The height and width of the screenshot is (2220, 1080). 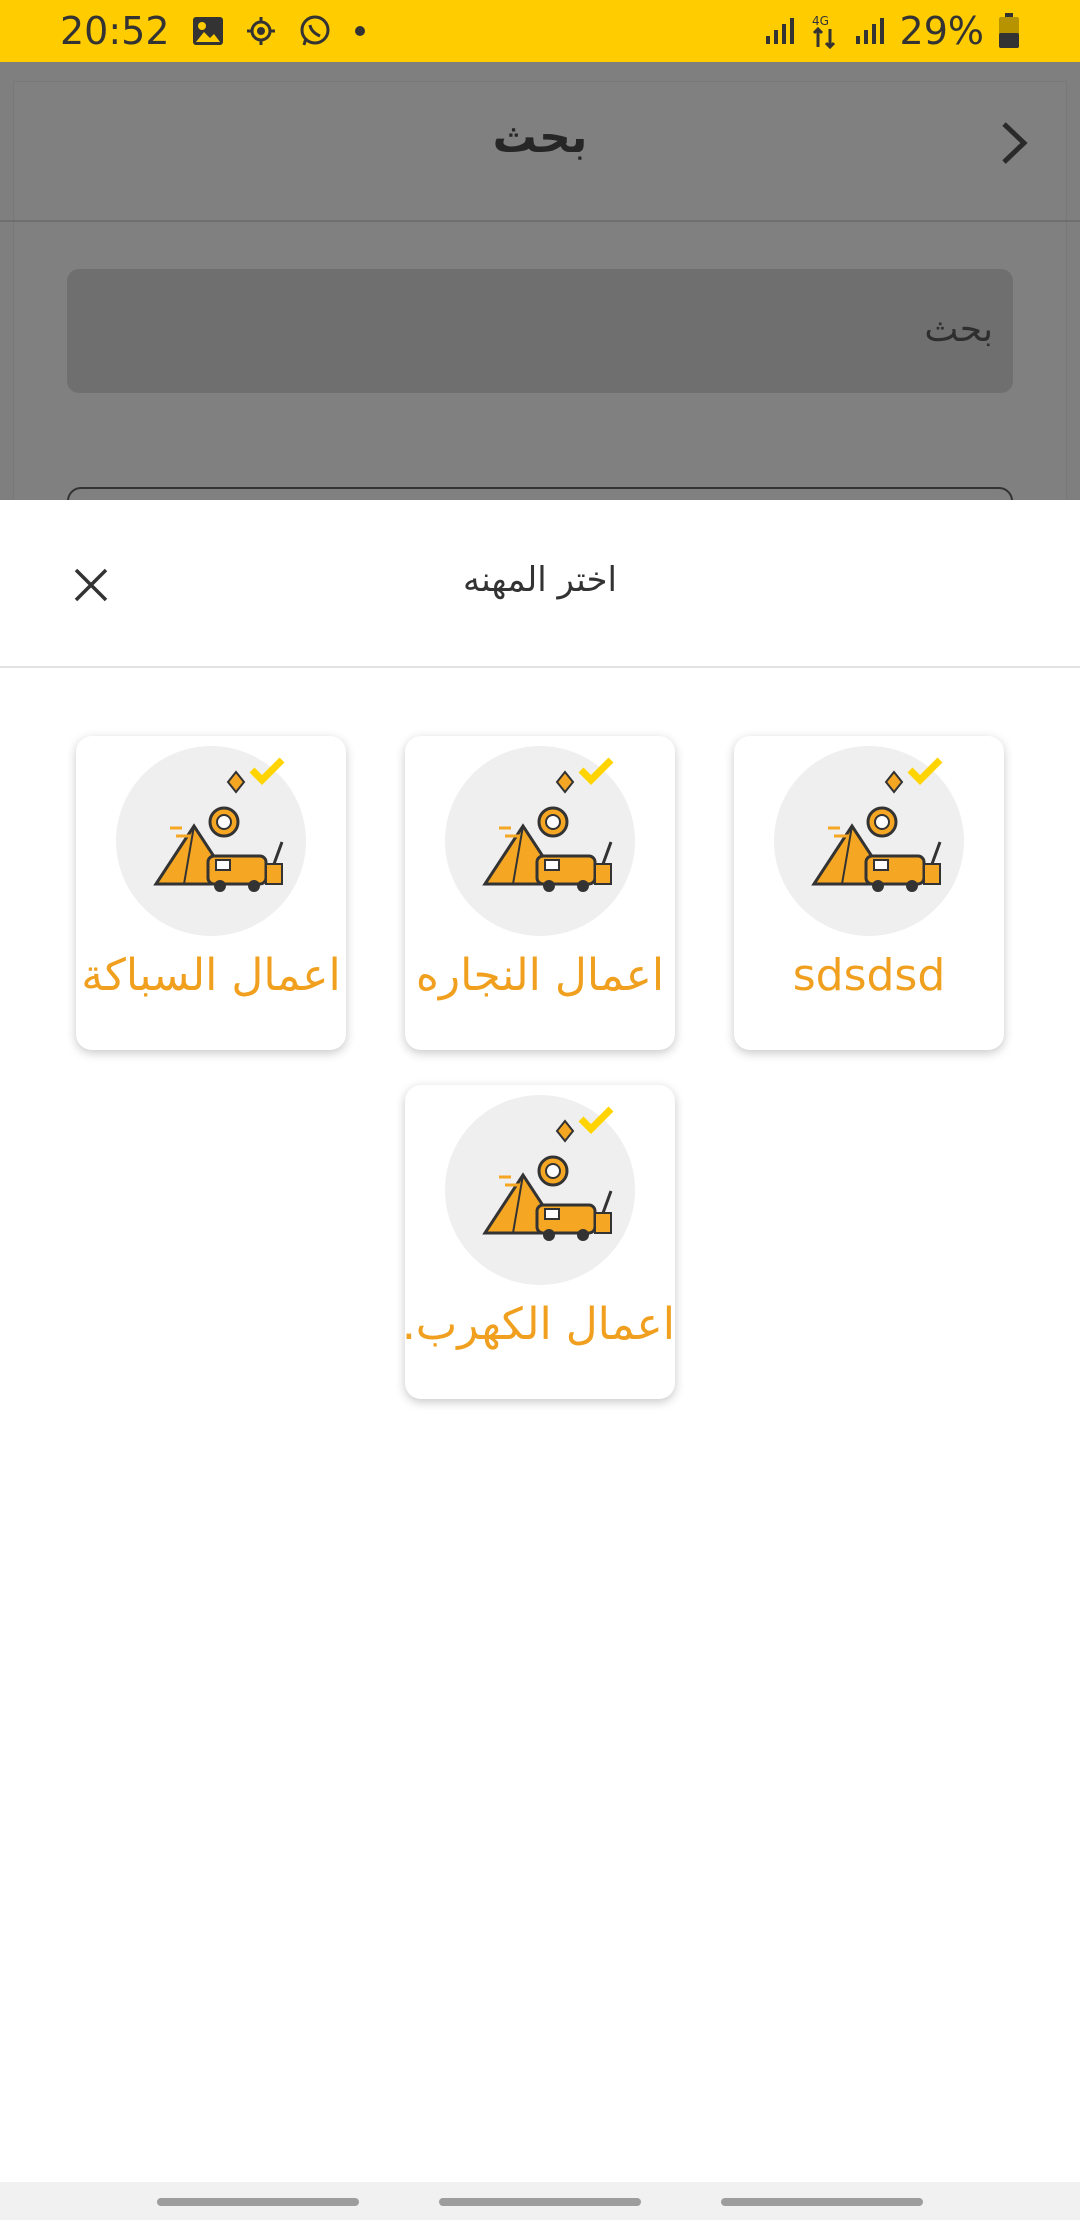 What do you see at coordinates (540, 137) in the screenshot?
I see `page-title: بحث` at bounding box center [540, 137].